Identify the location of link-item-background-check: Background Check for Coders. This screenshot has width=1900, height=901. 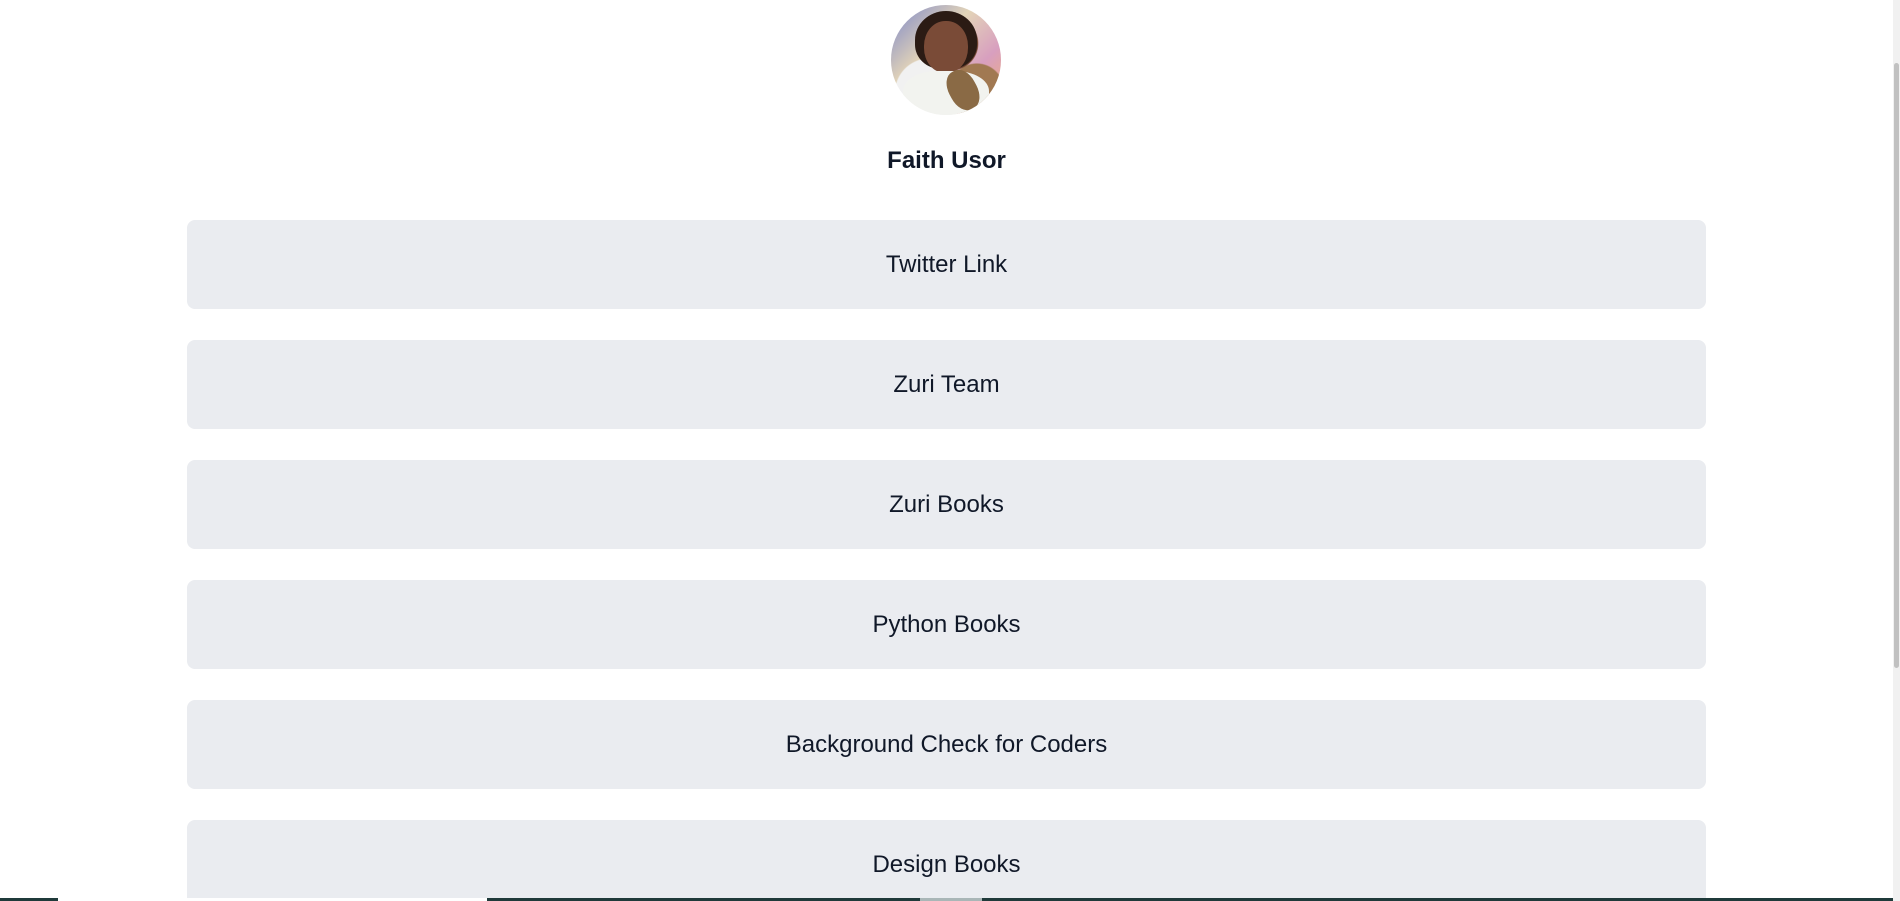
(946, 744).